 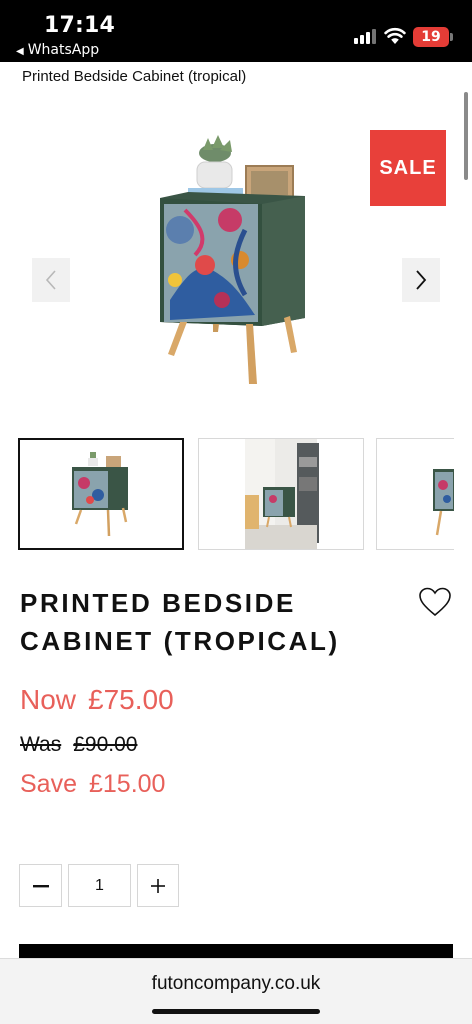 What do you see at coordinates (435, 602) in the screenshot?
I see `heart-outline-icon` at bounding box center [435, 602].